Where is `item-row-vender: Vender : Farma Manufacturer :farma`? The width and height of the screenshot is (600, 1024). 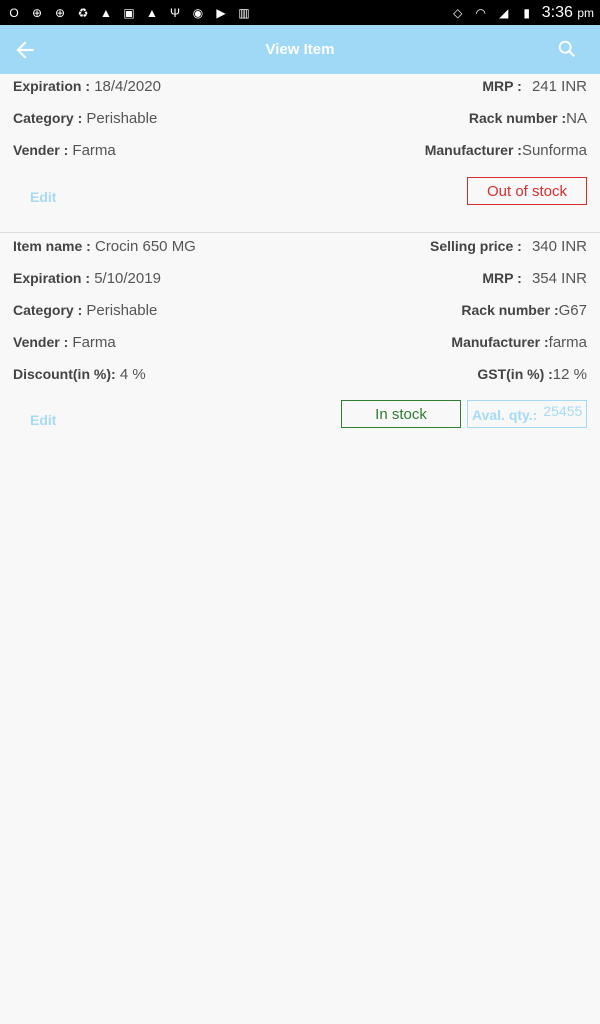
item-row-vender: Vender : Farma Manufacturer :farma is located at coordinates (300, 348).